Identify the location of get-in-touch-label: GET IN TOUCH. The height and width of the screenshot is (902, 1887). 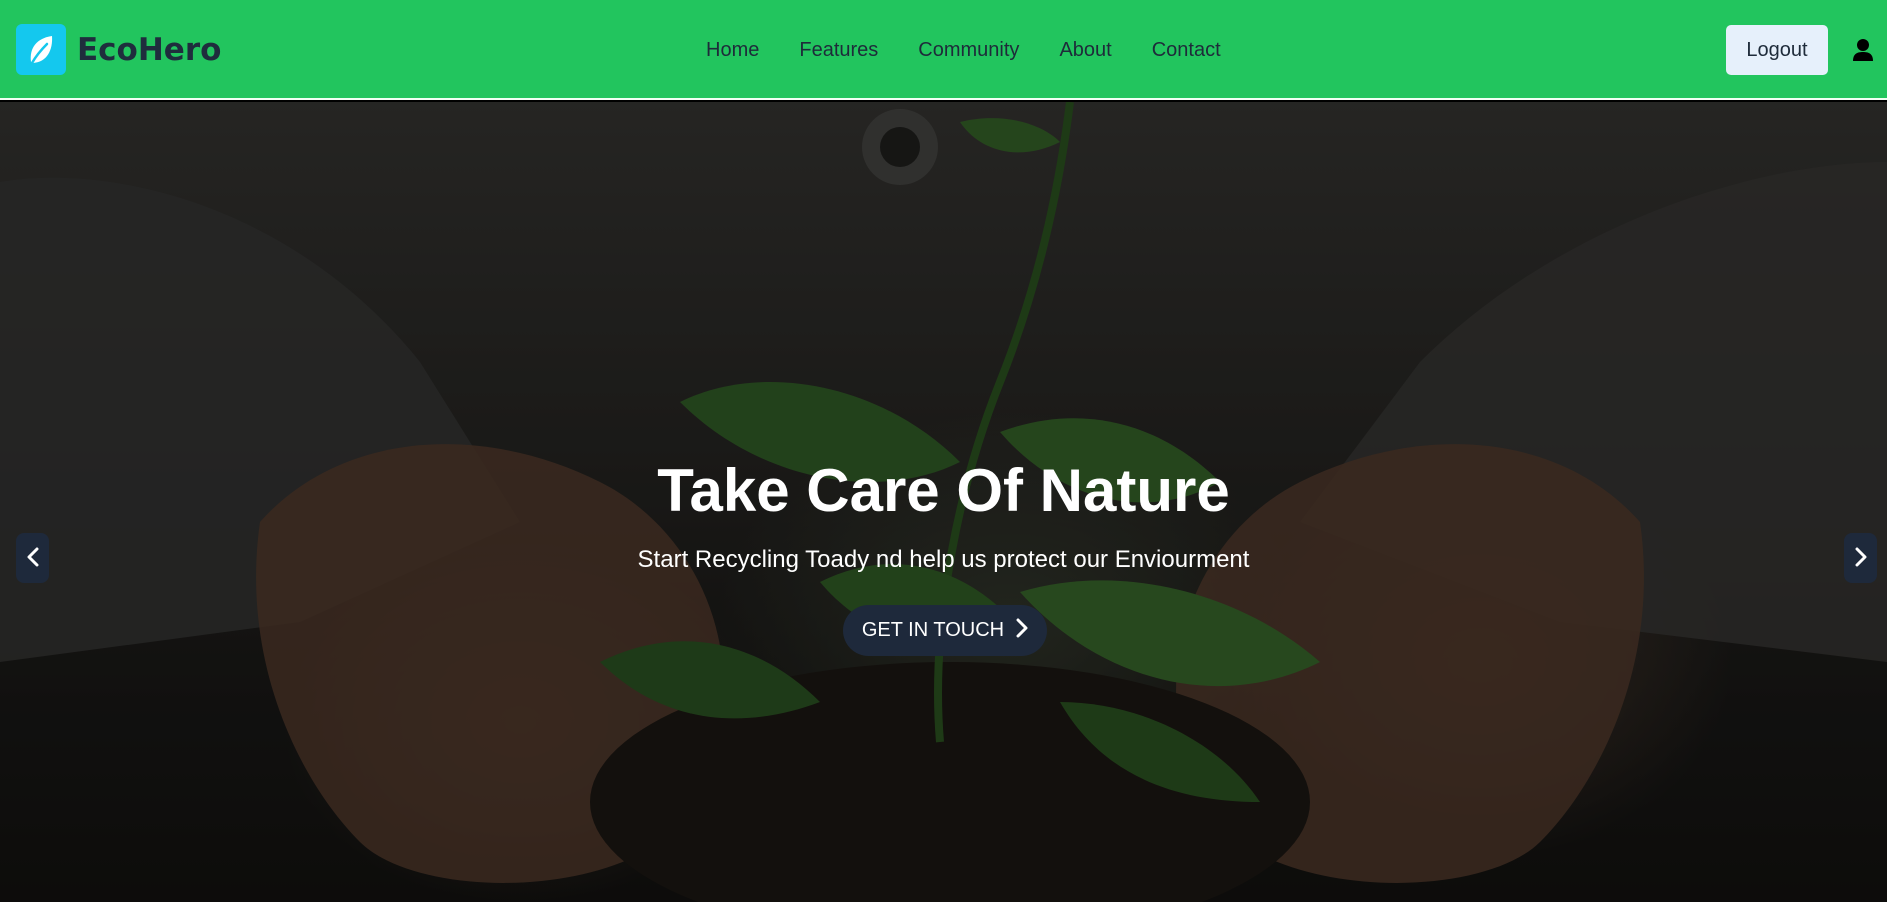
(933, 630).